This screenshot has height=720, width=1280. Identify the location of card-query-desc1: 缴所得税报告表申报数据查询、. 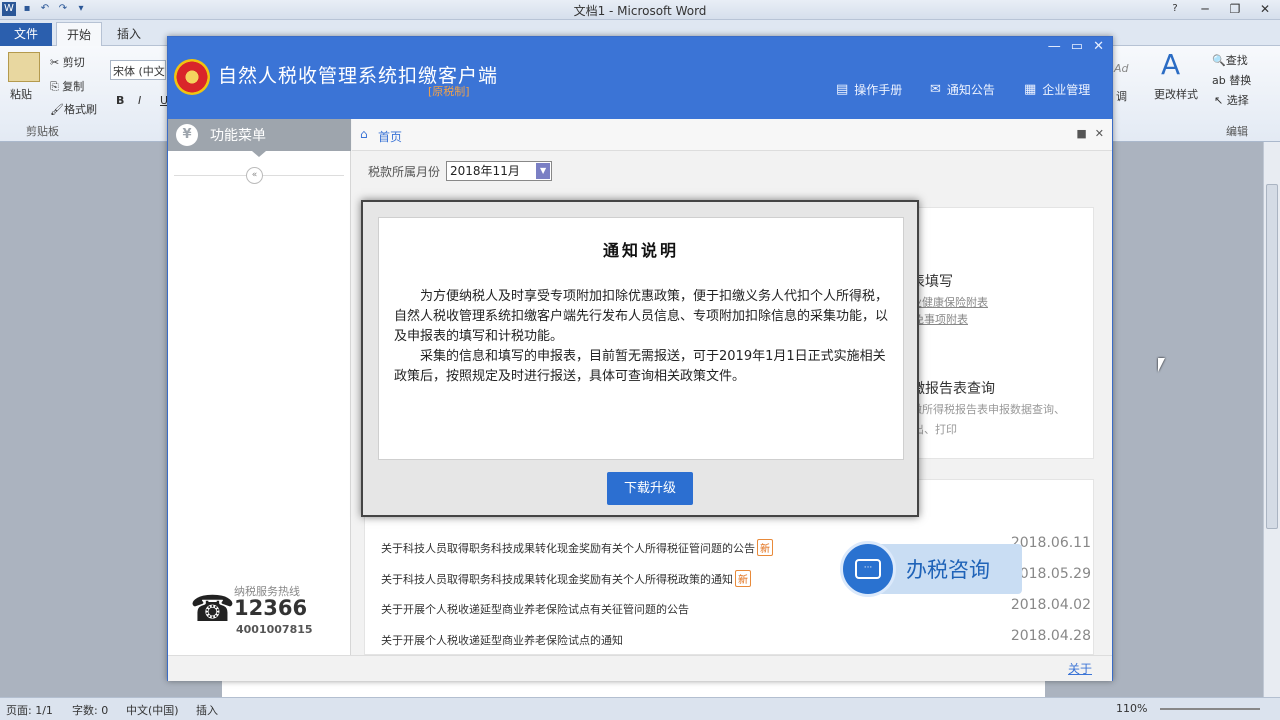
(988, 409).